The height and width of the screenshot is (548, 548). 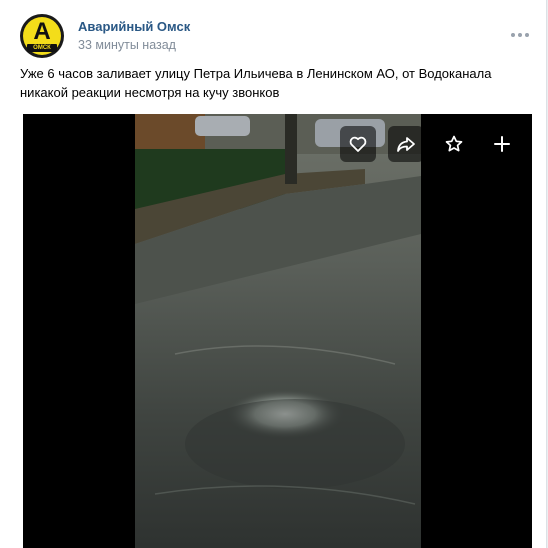 I want to click on group-avatar: A ОМСК, so click(x=42, y=36).